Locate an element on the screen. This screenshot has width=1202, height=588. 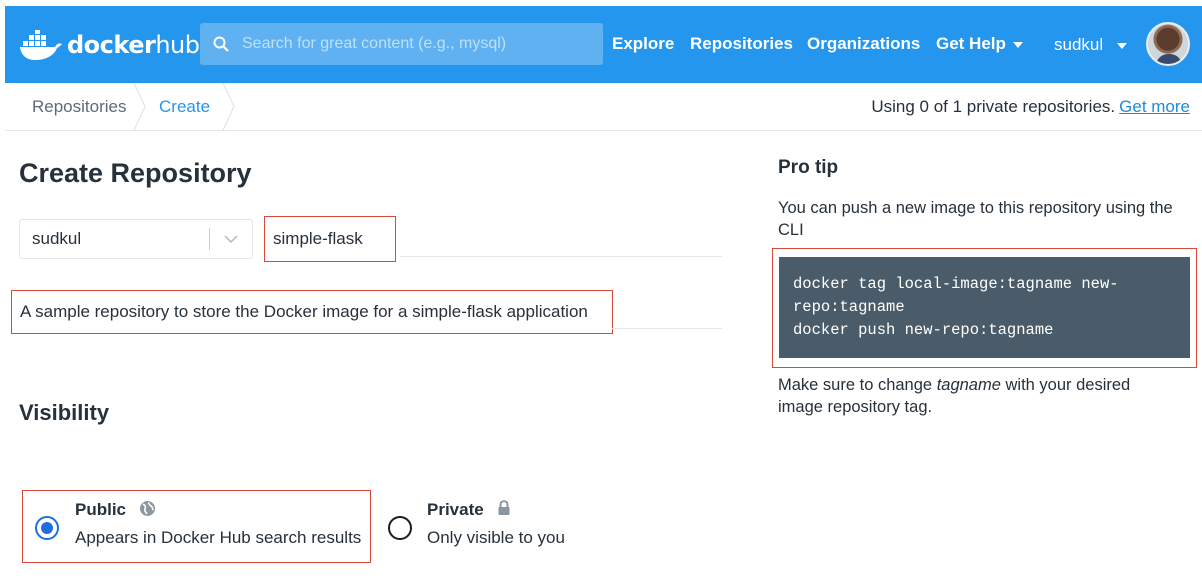
avatar-figure is located at coordinates (1169, 59).